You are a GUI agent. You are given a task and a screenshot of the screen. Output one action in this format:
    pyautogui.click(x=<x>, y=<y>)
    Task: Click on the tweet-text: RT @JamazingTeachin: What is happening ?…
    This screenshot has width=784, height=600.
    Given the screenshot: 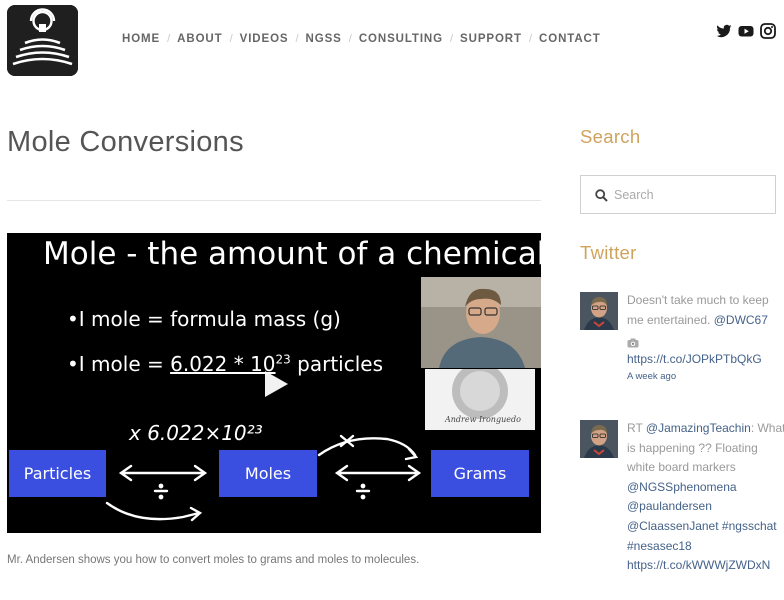 What is the action you would take?
    pyautogui.click(x=705, y=497)
    